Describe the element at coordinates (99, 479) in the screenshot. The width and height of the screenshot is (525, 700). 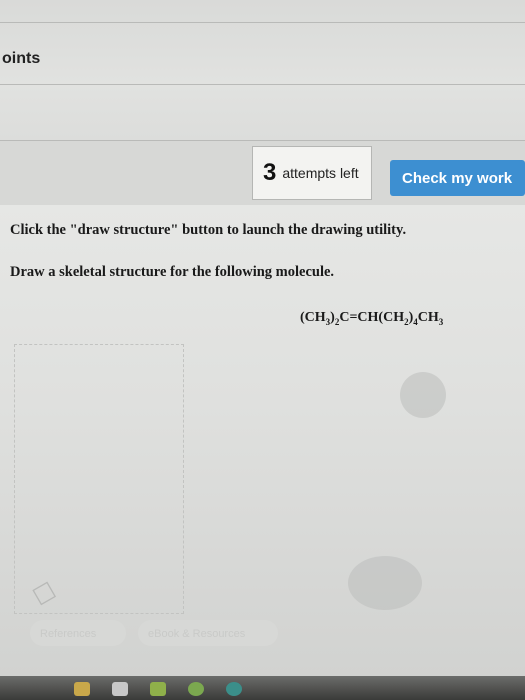
I see `drawing-area` at that location.